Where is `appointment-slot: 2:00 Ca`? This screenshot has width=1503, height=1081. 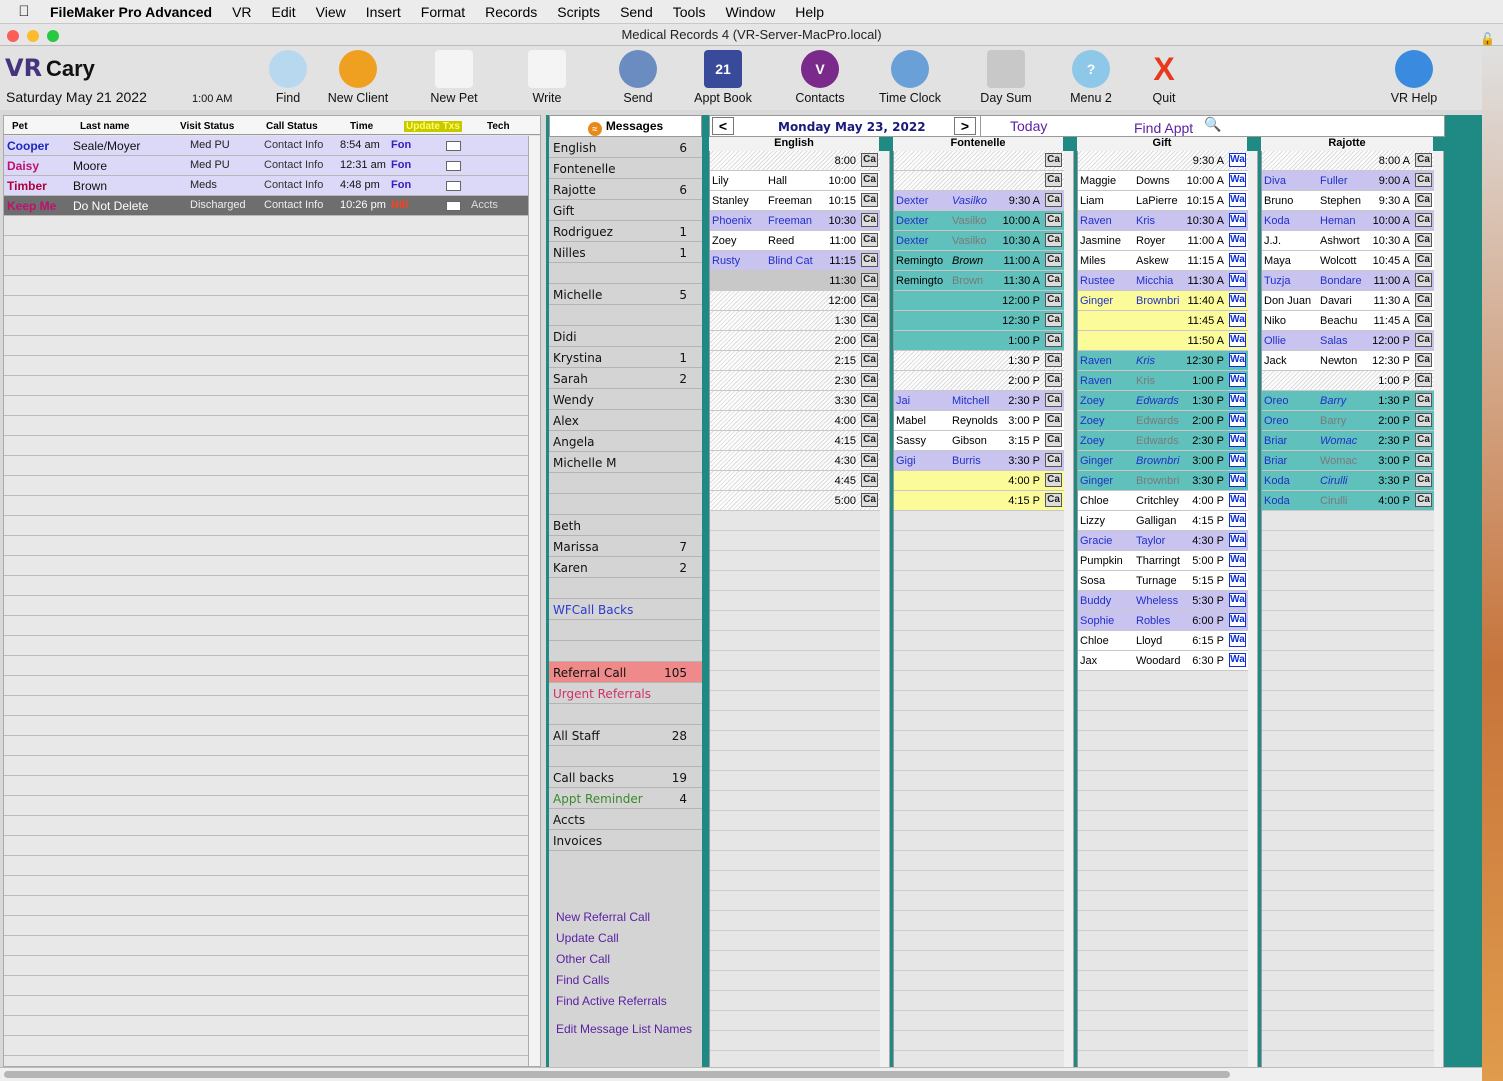
appointment-slot: 2:00 Ca is located at coordinates (795, 341).